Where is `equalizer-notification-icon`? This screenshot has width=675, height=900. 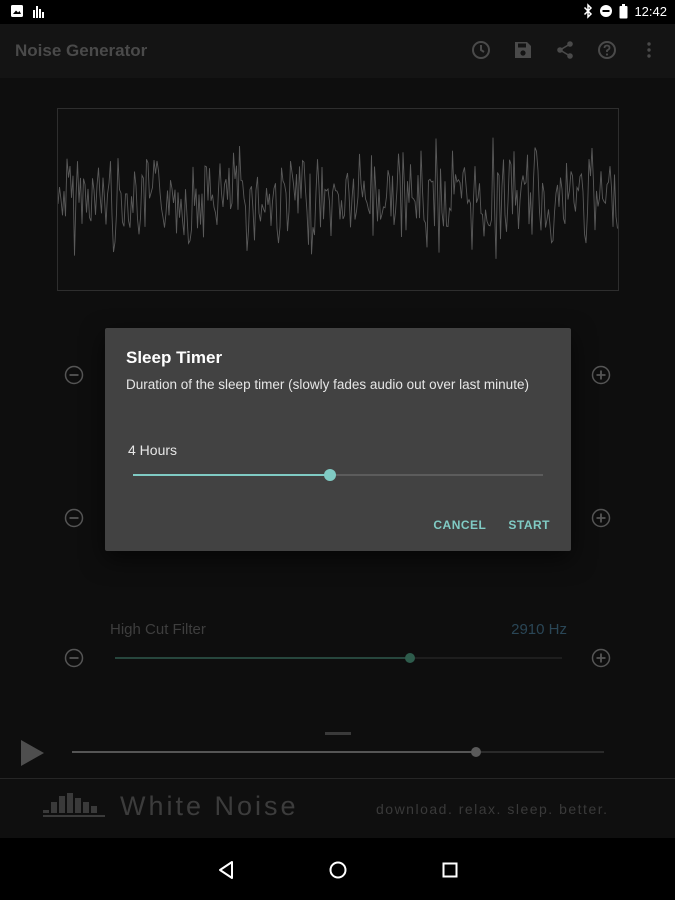
equalizer-notification-icon is located at coordinates (38, 12).